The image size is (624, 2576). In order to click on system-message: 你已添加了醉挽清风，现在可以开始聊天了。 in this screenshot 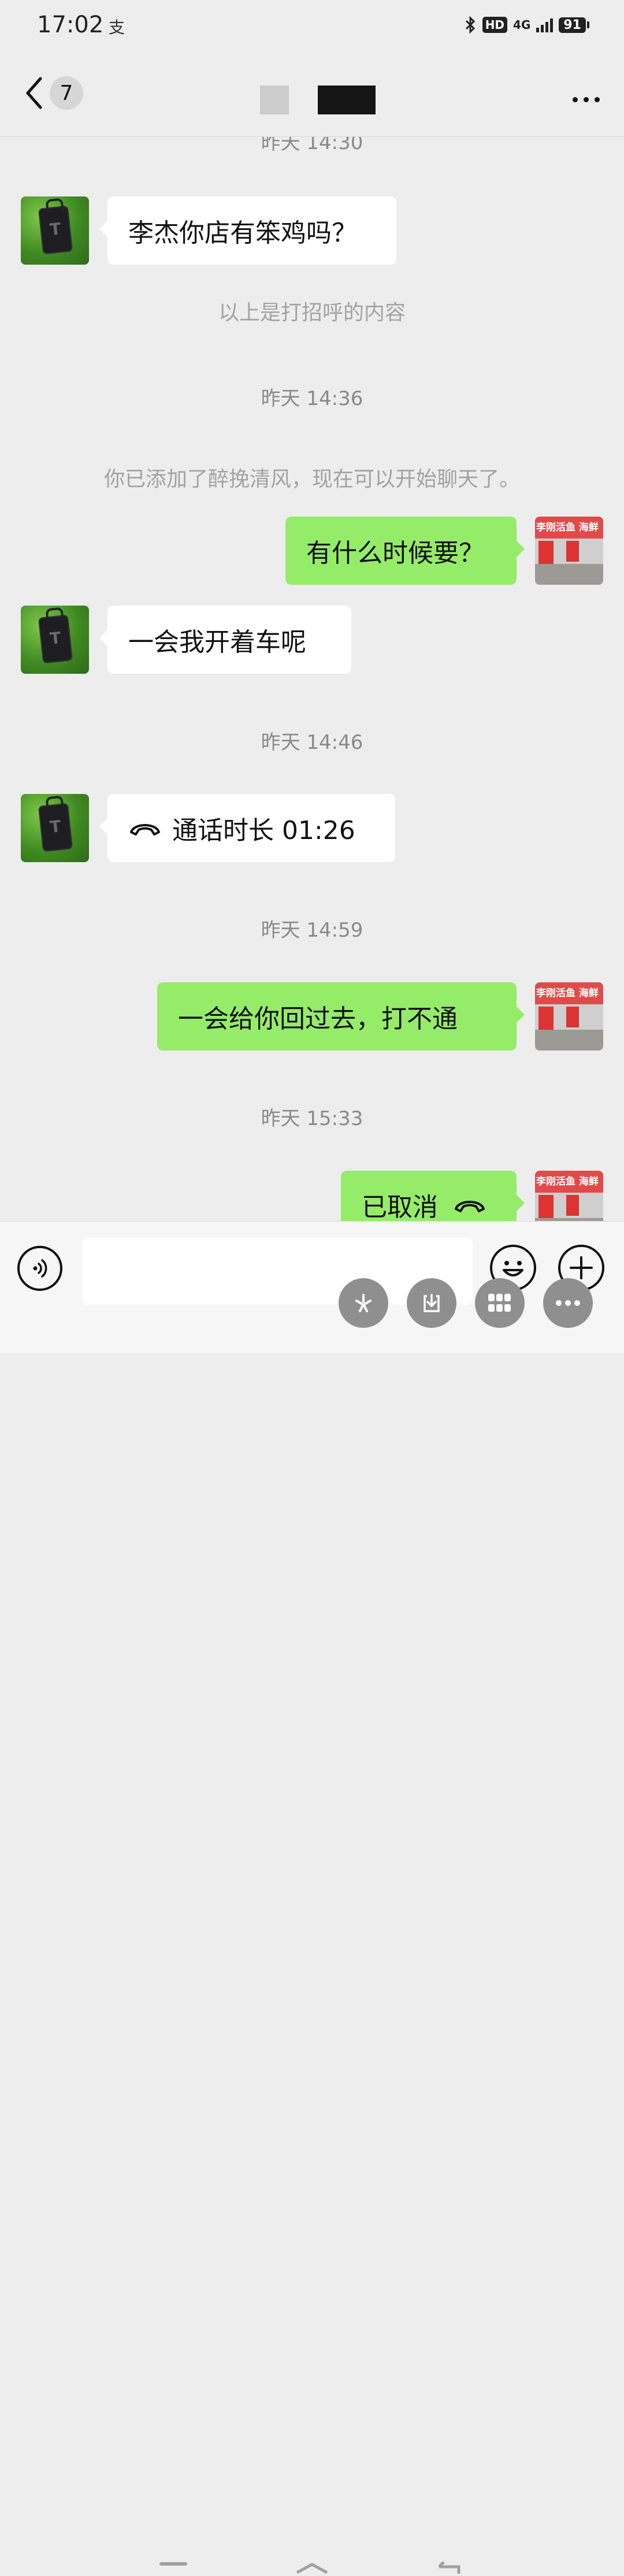, I will do `click(311, 479)`.